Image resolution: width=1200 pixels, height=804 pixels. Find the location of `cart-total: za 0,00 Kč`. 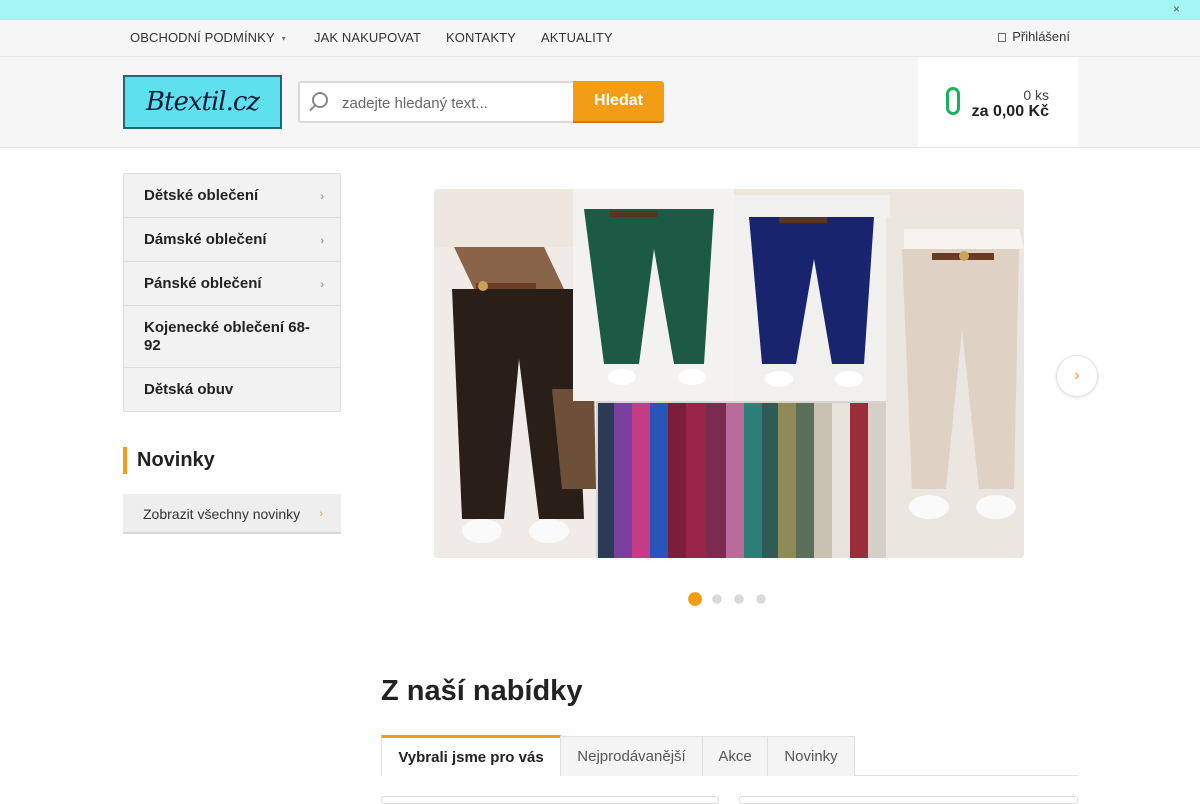

cart-total: za 0,00 Kč is located at coordinates (1010, 111).